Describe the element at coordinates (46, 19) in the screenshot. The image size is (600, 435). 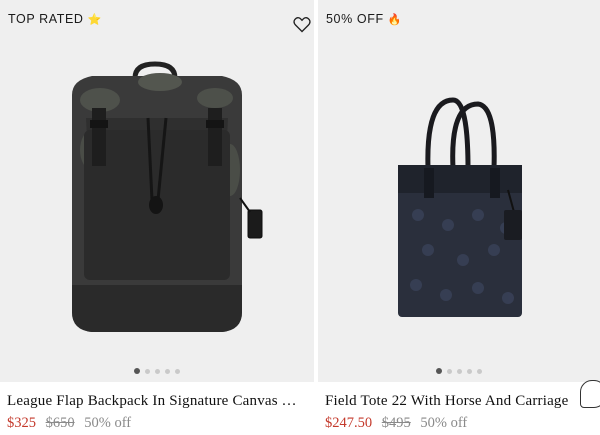
I see `badge-label: TOP RATED` at that location.